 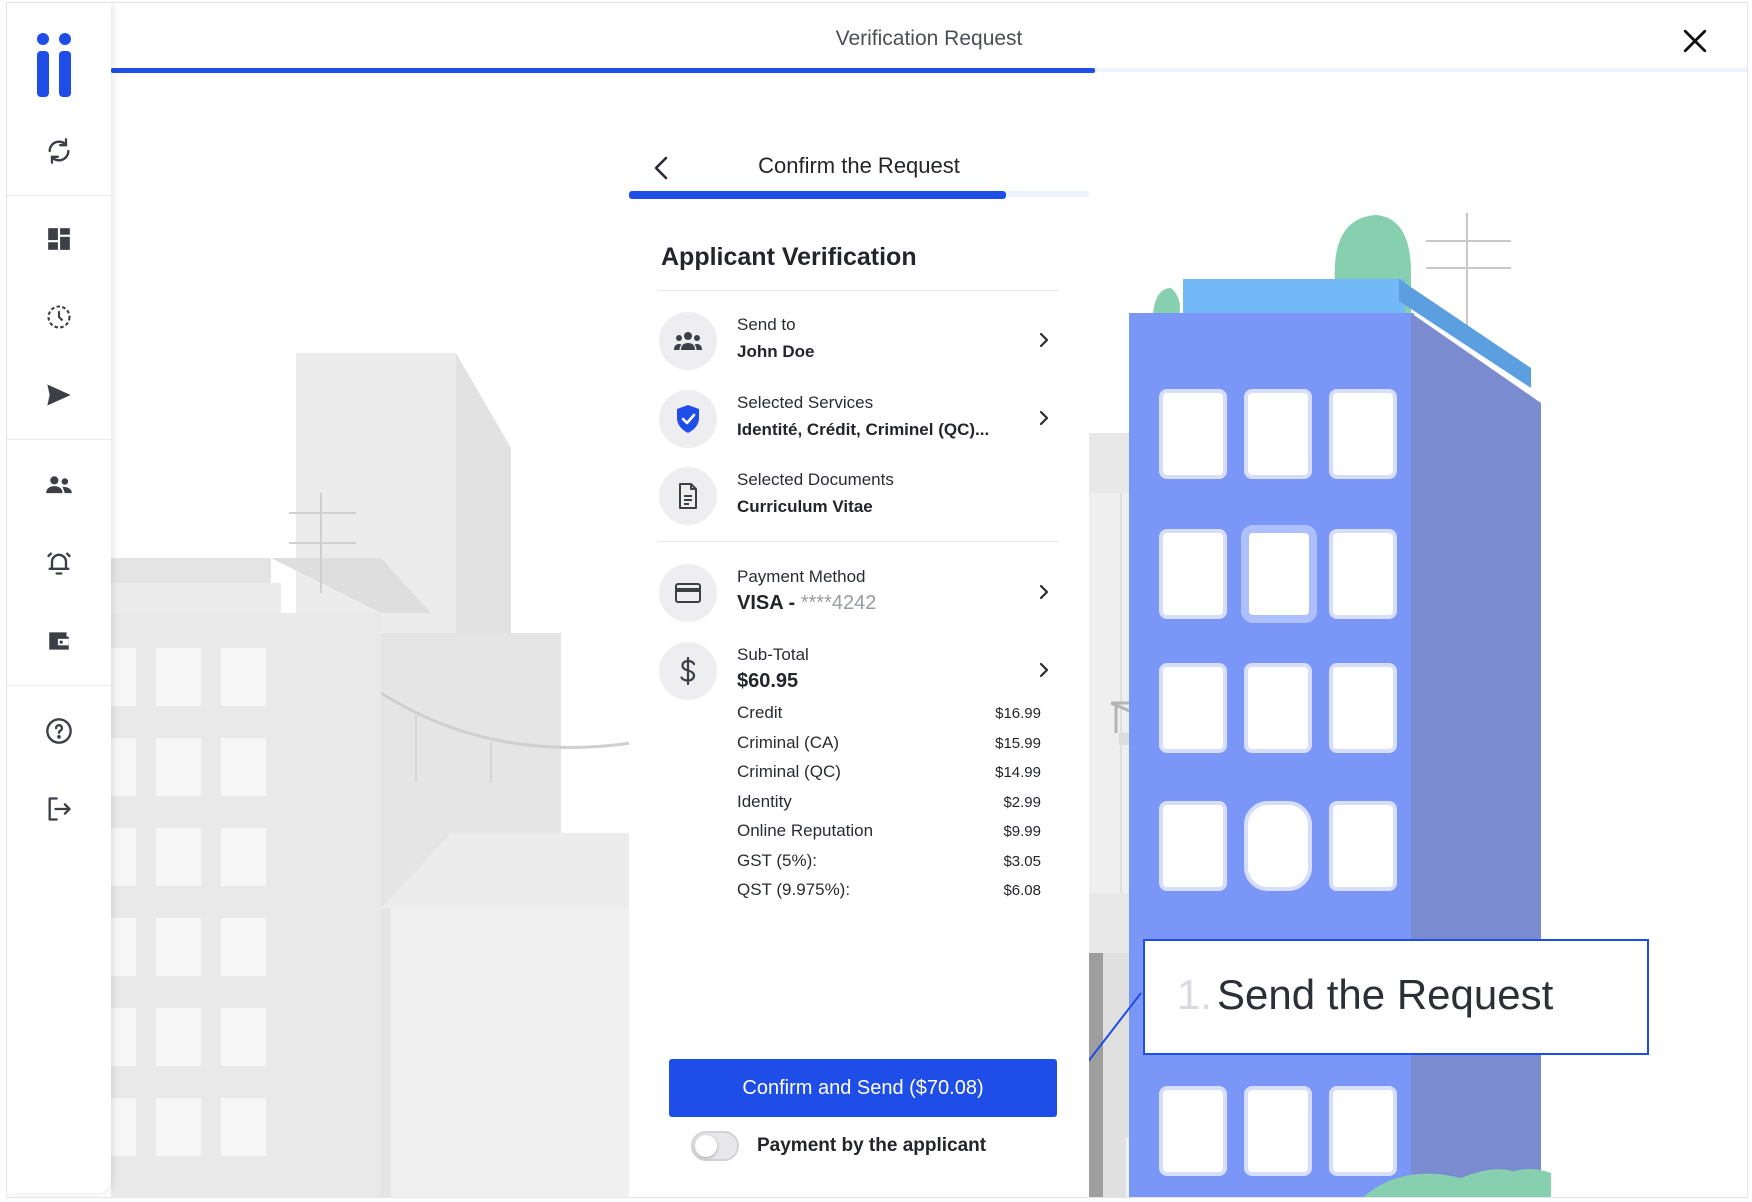 What do you see at coordinates (766, 324) in the screenshot?
I see `send-to-label: Send to` at bounding box center [766, 324].